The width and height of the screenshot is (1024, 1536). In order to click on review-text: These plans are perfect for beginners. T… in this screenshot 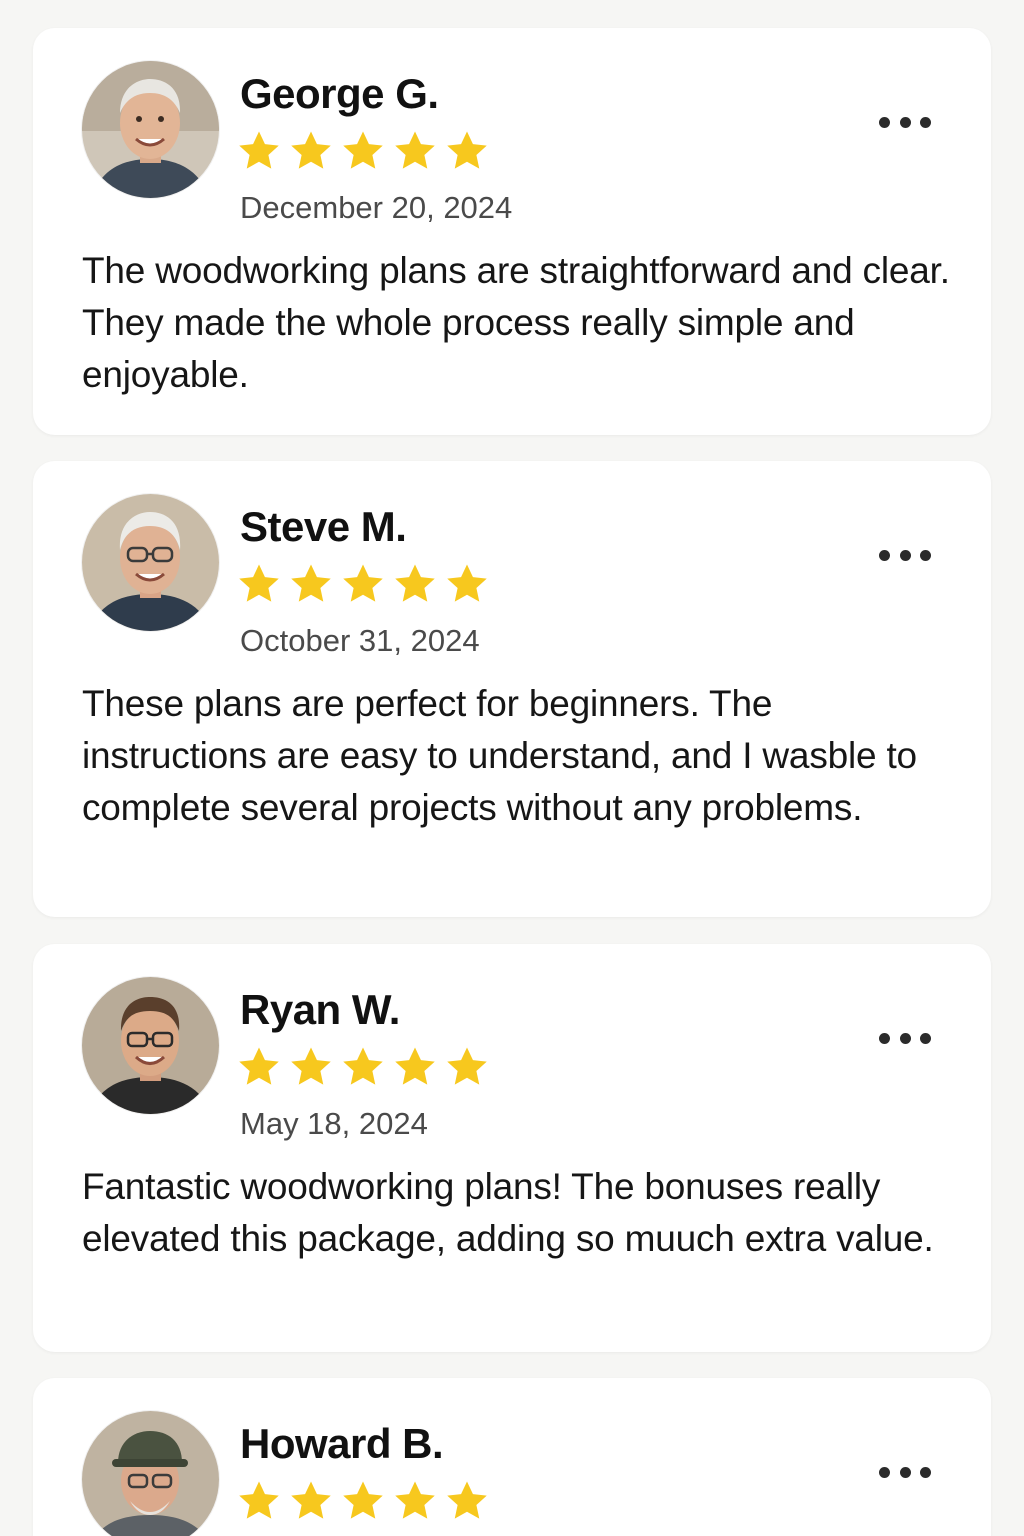, I will do `click(499, 755)`.